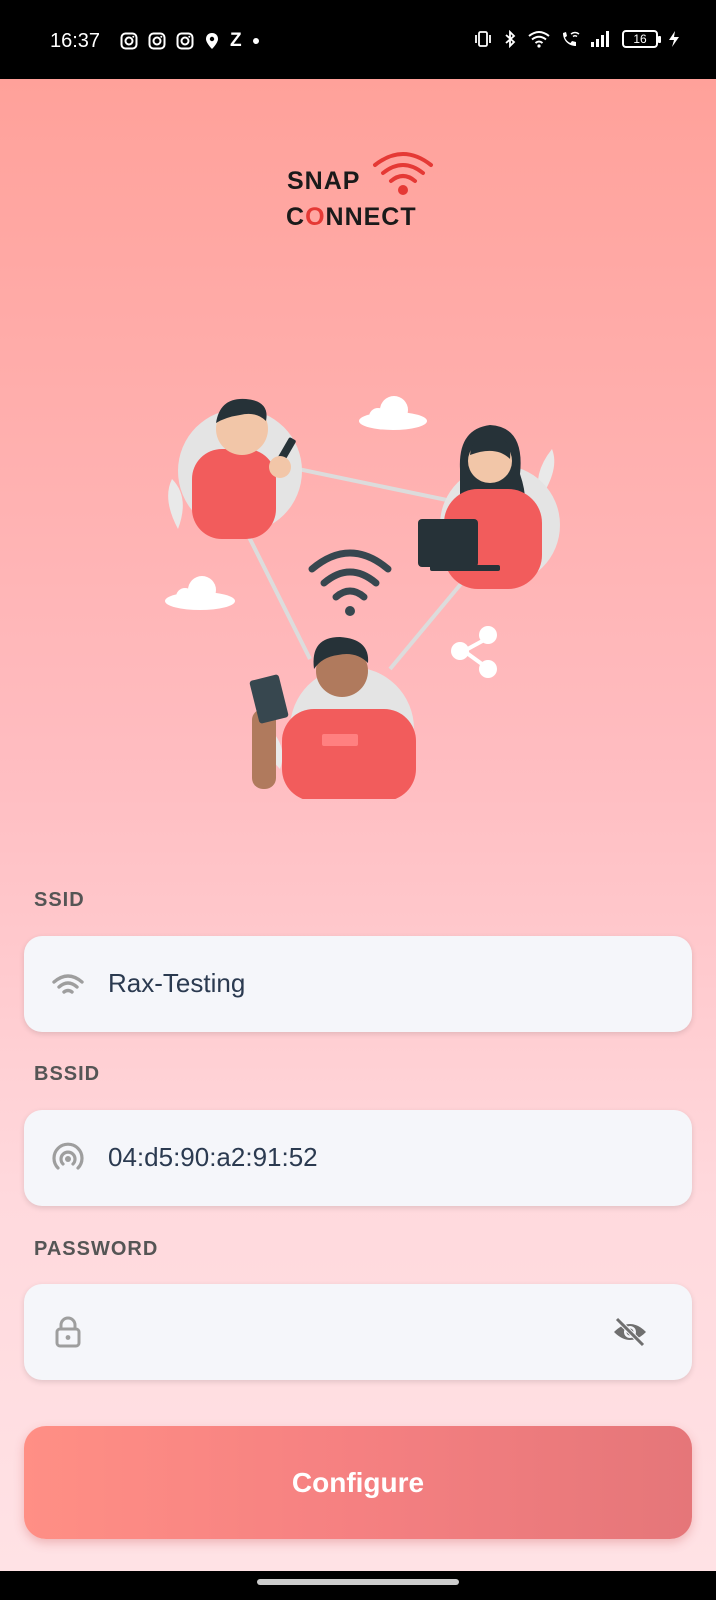 Image resolution: width=716 pixels, height=1600 pixels. Describe the element at coordinates (483, 39) in the screenshot. I see `vibrate-icon` at that location.